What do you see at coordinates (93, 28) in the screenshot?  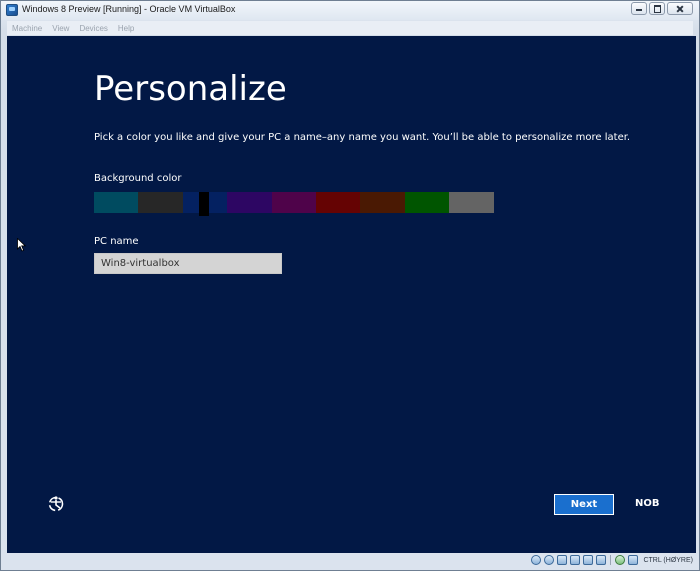 I see `menu-devices: Devices` at bounding box center [93, 28].